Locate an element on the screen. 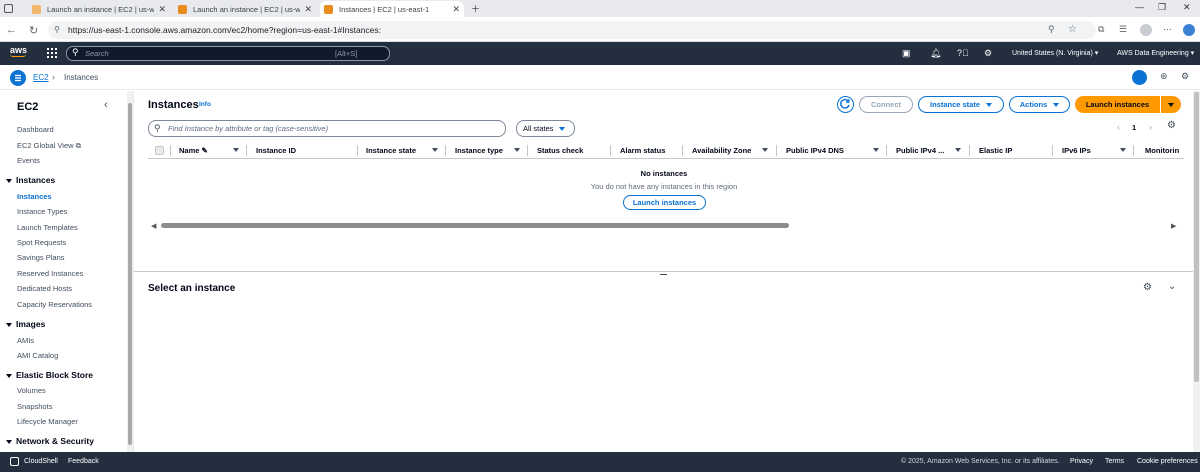 This screenshot has width=1200, height=472. table-preferences-gear-icon: ⚙ is located at coordinates (1171, 125).